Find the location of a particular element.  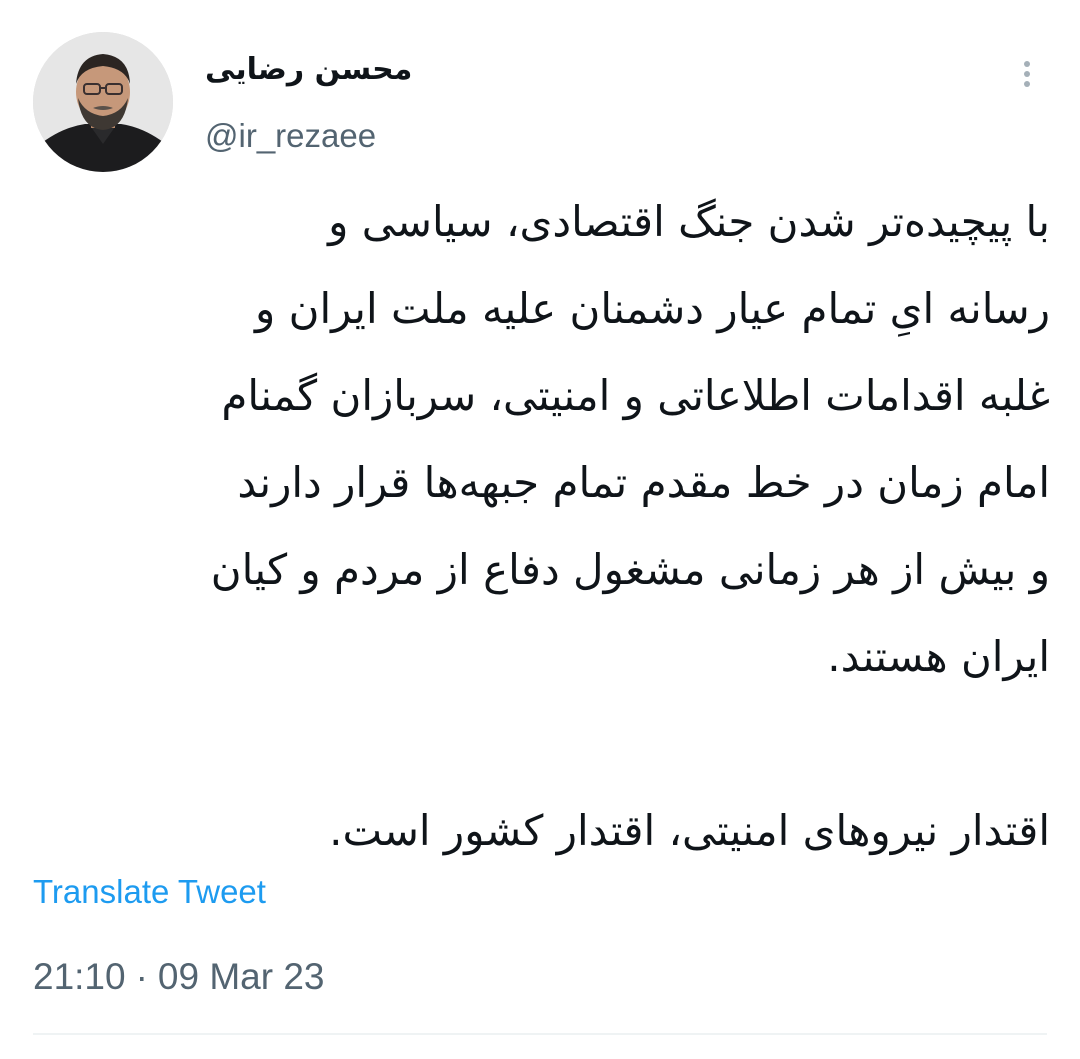

tweet-timestamp: 21:10 · 09 Mar 23 is located at coordinates (179, 977).